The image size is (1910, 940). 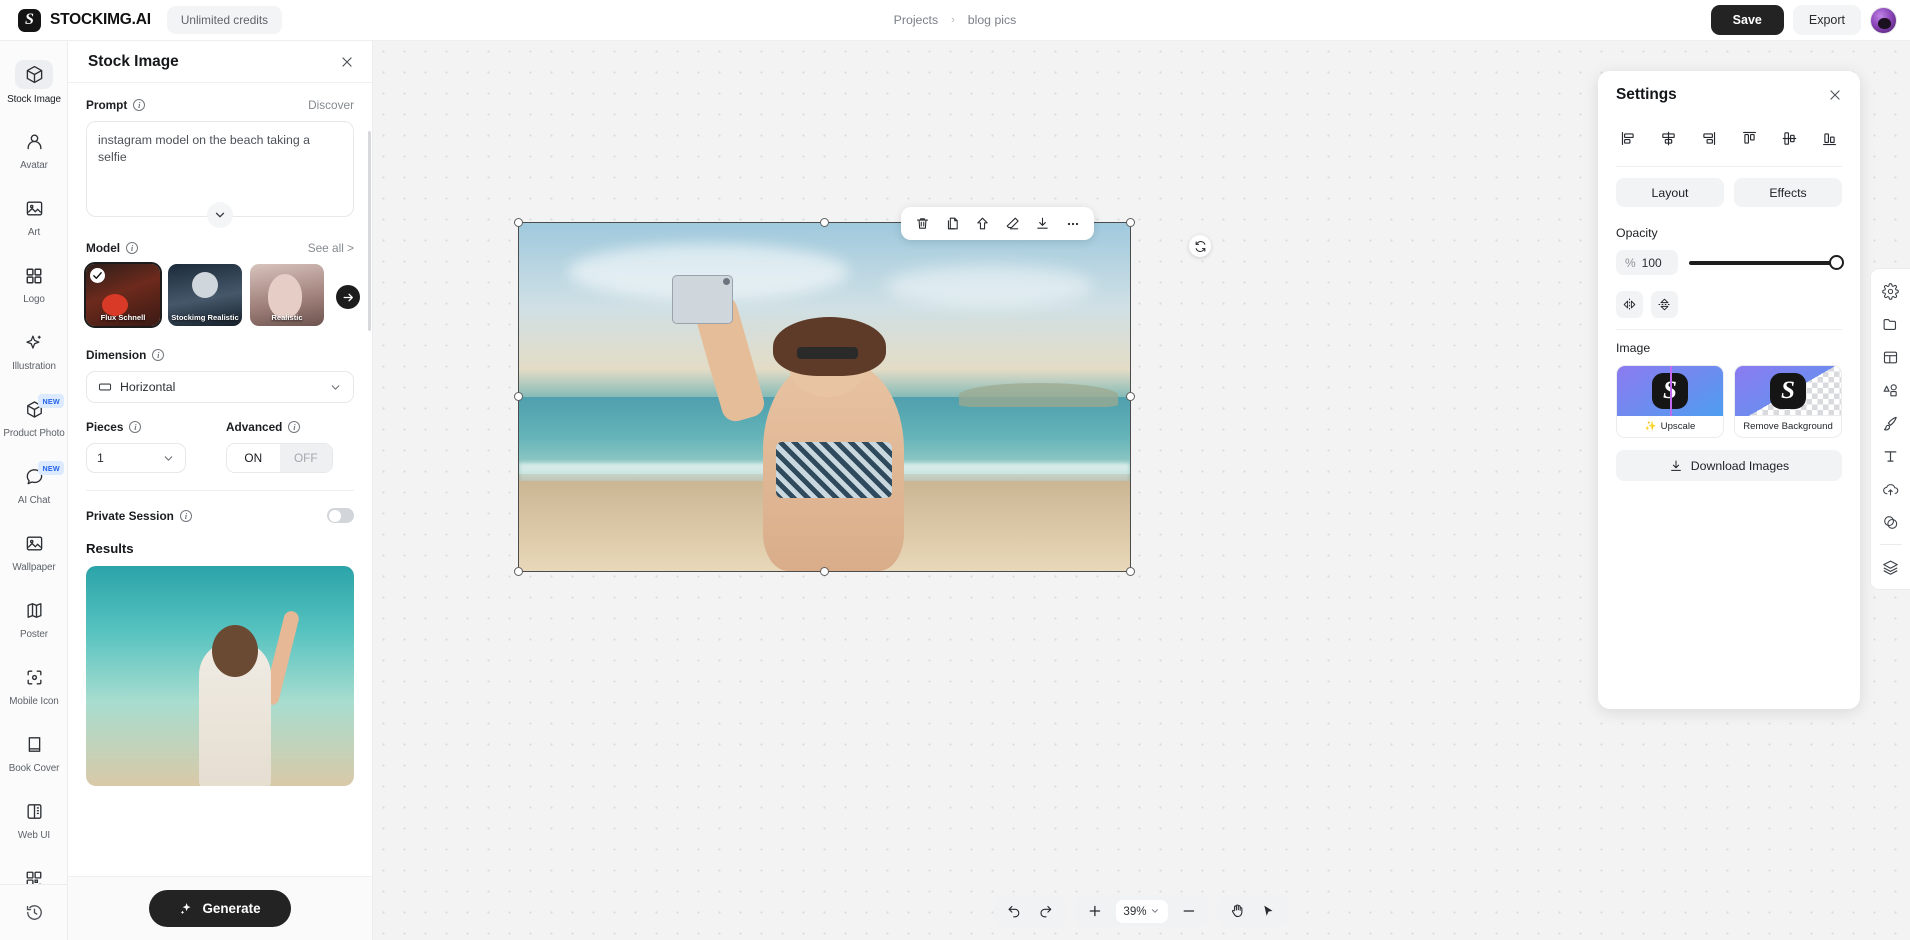 What do you see at coordinates (916, 20) in the screenshot?
I see `breadcrumb-projects: Projects` at bounding box center [916, 20].